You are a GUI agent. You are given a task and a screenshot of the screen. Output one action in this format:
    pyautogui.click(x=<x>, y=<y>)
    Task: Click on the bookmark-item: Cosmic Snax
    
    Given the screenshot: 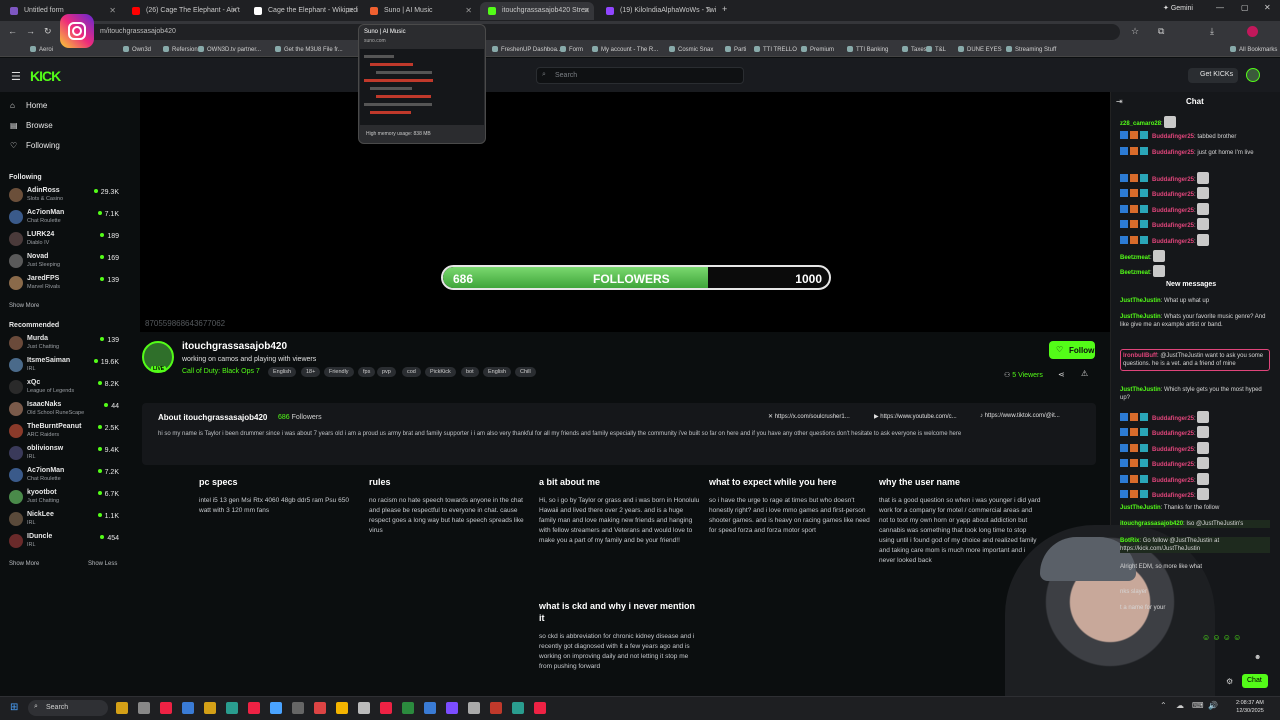 What is the action you would take?
    pyautogui.click(x=691, y=49)
    